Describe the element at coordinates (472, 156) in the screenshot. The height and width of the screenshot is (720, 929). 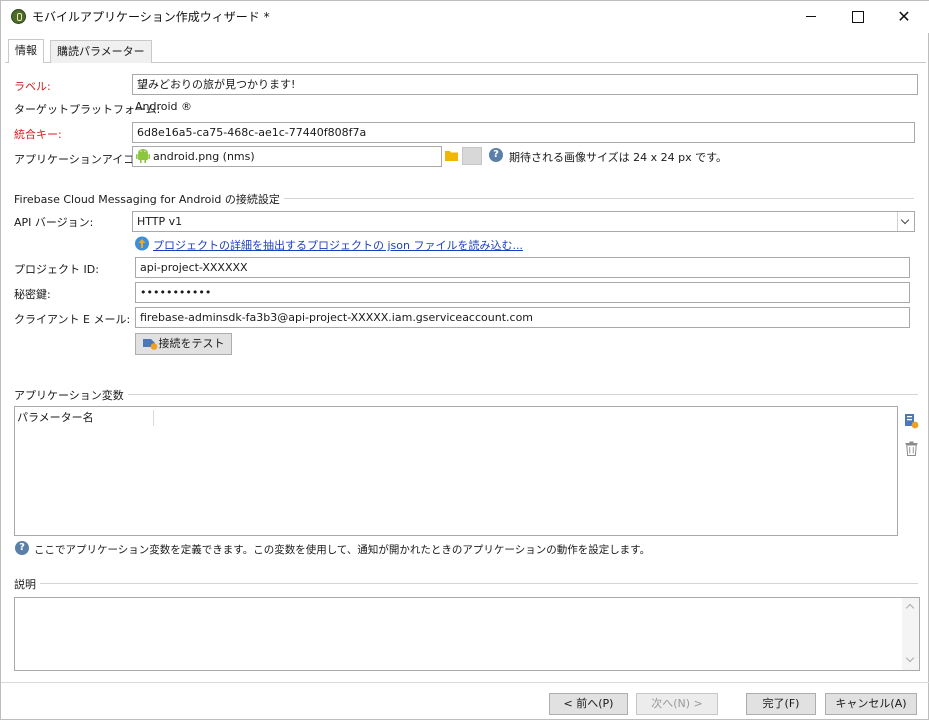
I see `clear-icon-button` at that location.